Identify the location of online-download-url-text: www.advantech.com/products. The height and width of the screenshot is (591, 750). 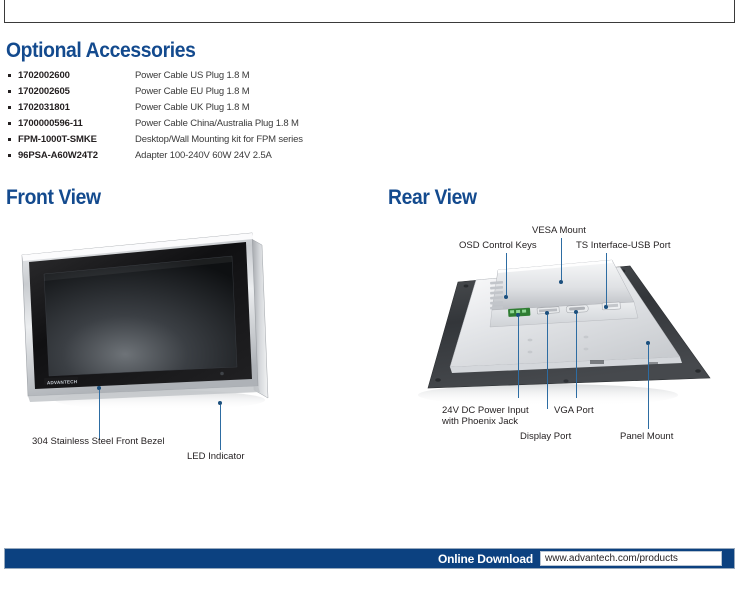
(611, 558).